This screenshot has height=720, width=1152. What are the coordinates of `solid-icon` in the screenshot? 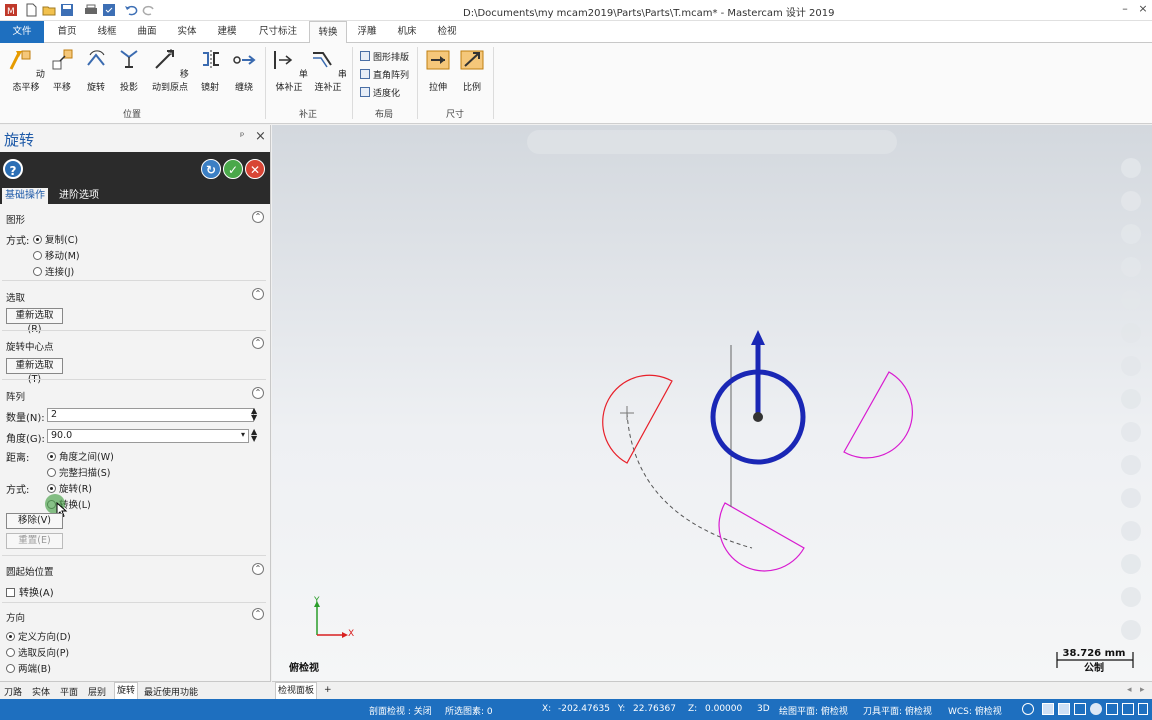 It's located at (1131, 399).